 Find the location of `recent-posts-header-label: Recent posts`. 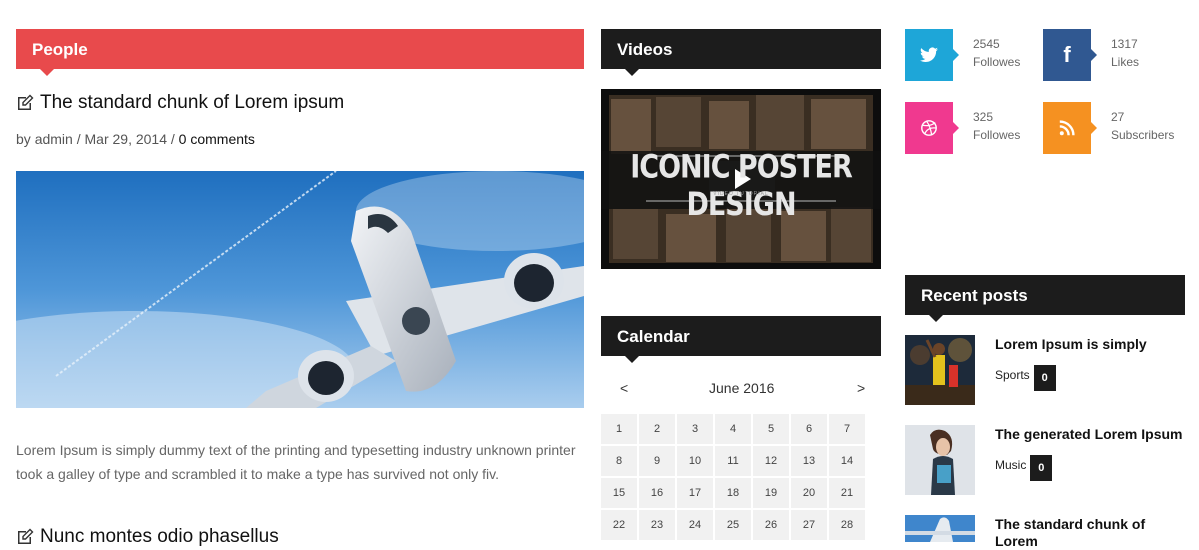

recent-posts-header-label: Recent posts is located at coordinates (974, 295).